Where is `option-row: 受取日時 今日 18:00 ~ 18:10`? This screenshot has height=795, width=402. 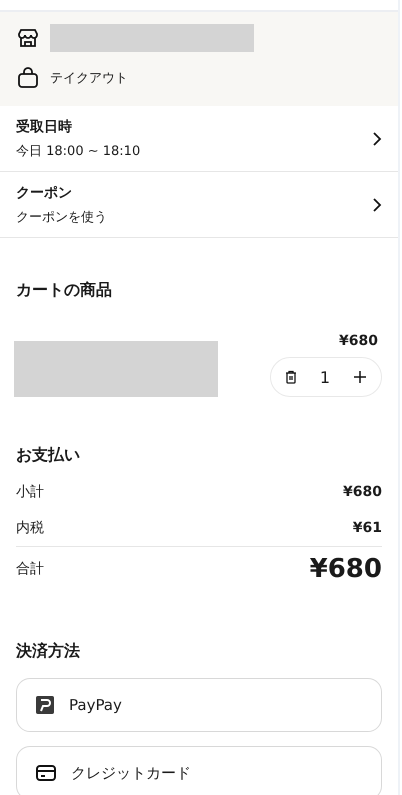
option-row: 受取日時 今日 18:00 ~ 18:10 is located at coordinates (199, 139).